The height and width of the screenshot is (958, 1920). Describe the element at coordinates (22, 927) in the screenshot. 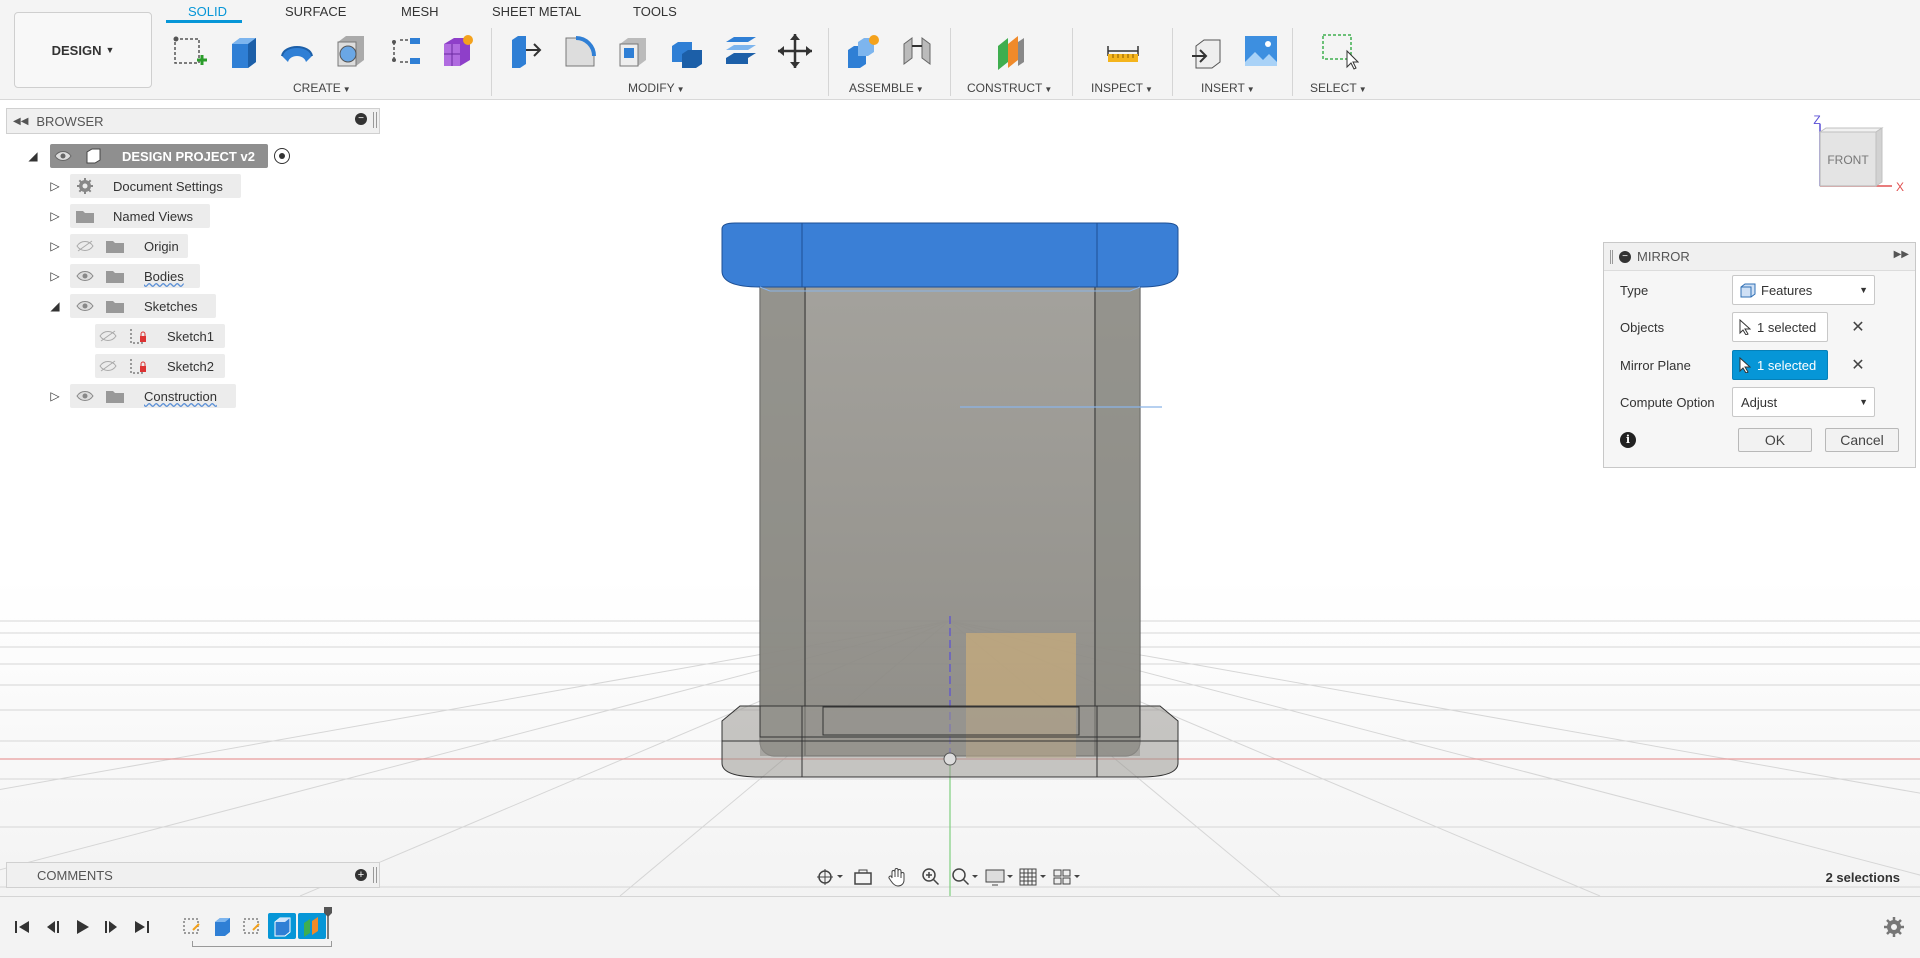

I see `go-to-start-button` at that location.